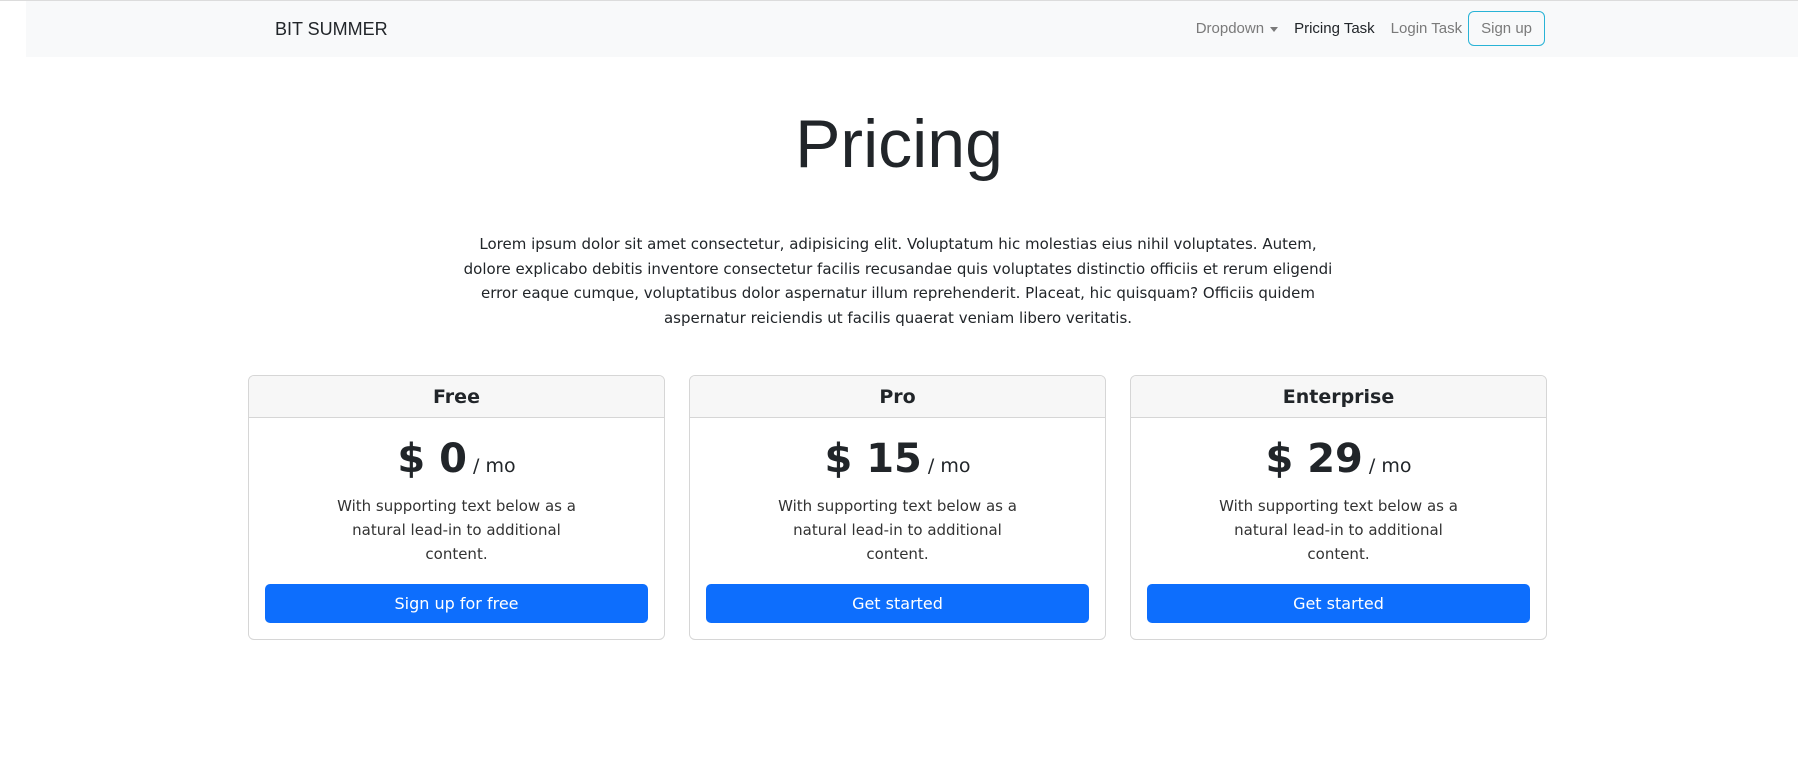 This screenshot has height=762, width=1798. What do you see at coordinates (1314, 459) in the screenshot?
I see `price-amount: $ 29` at bounding box center [1314, 459].